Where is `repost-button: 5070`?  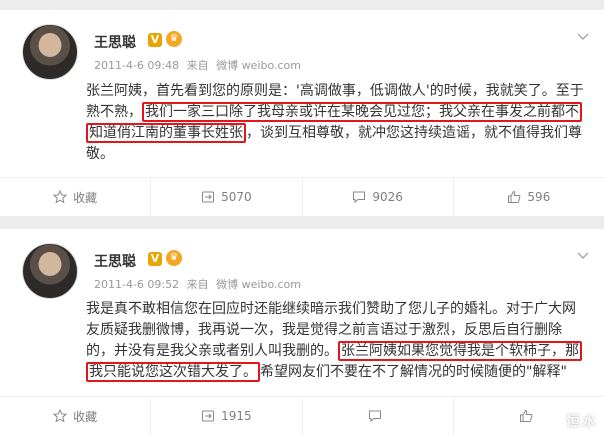
repost-button: 5070 is located at coordinates (227, 197).